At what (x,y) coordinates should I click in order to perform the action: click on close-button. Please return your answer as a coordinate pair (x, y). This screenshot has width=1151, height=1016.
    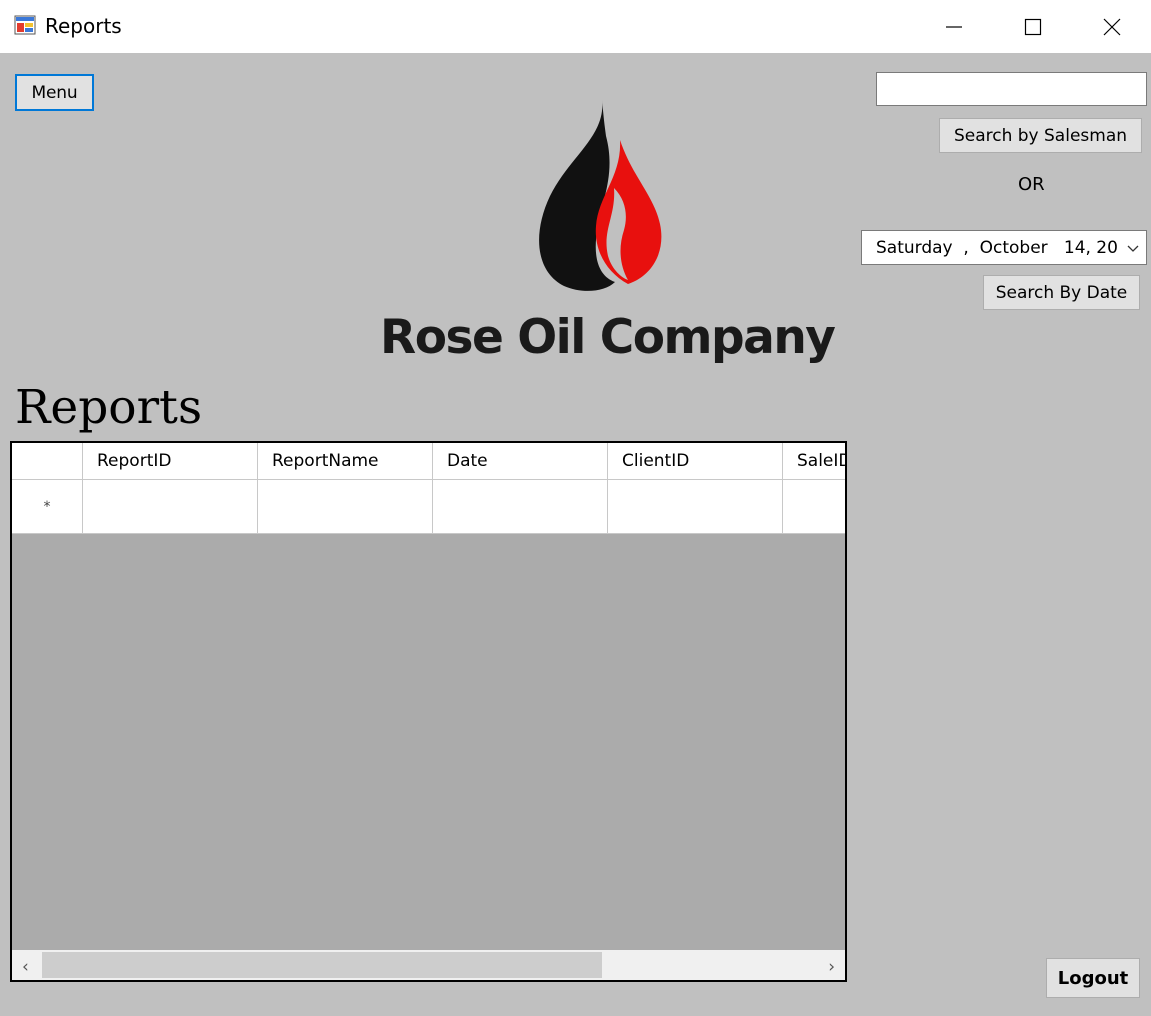
    Looking at the image, I should click on (1112, 26).